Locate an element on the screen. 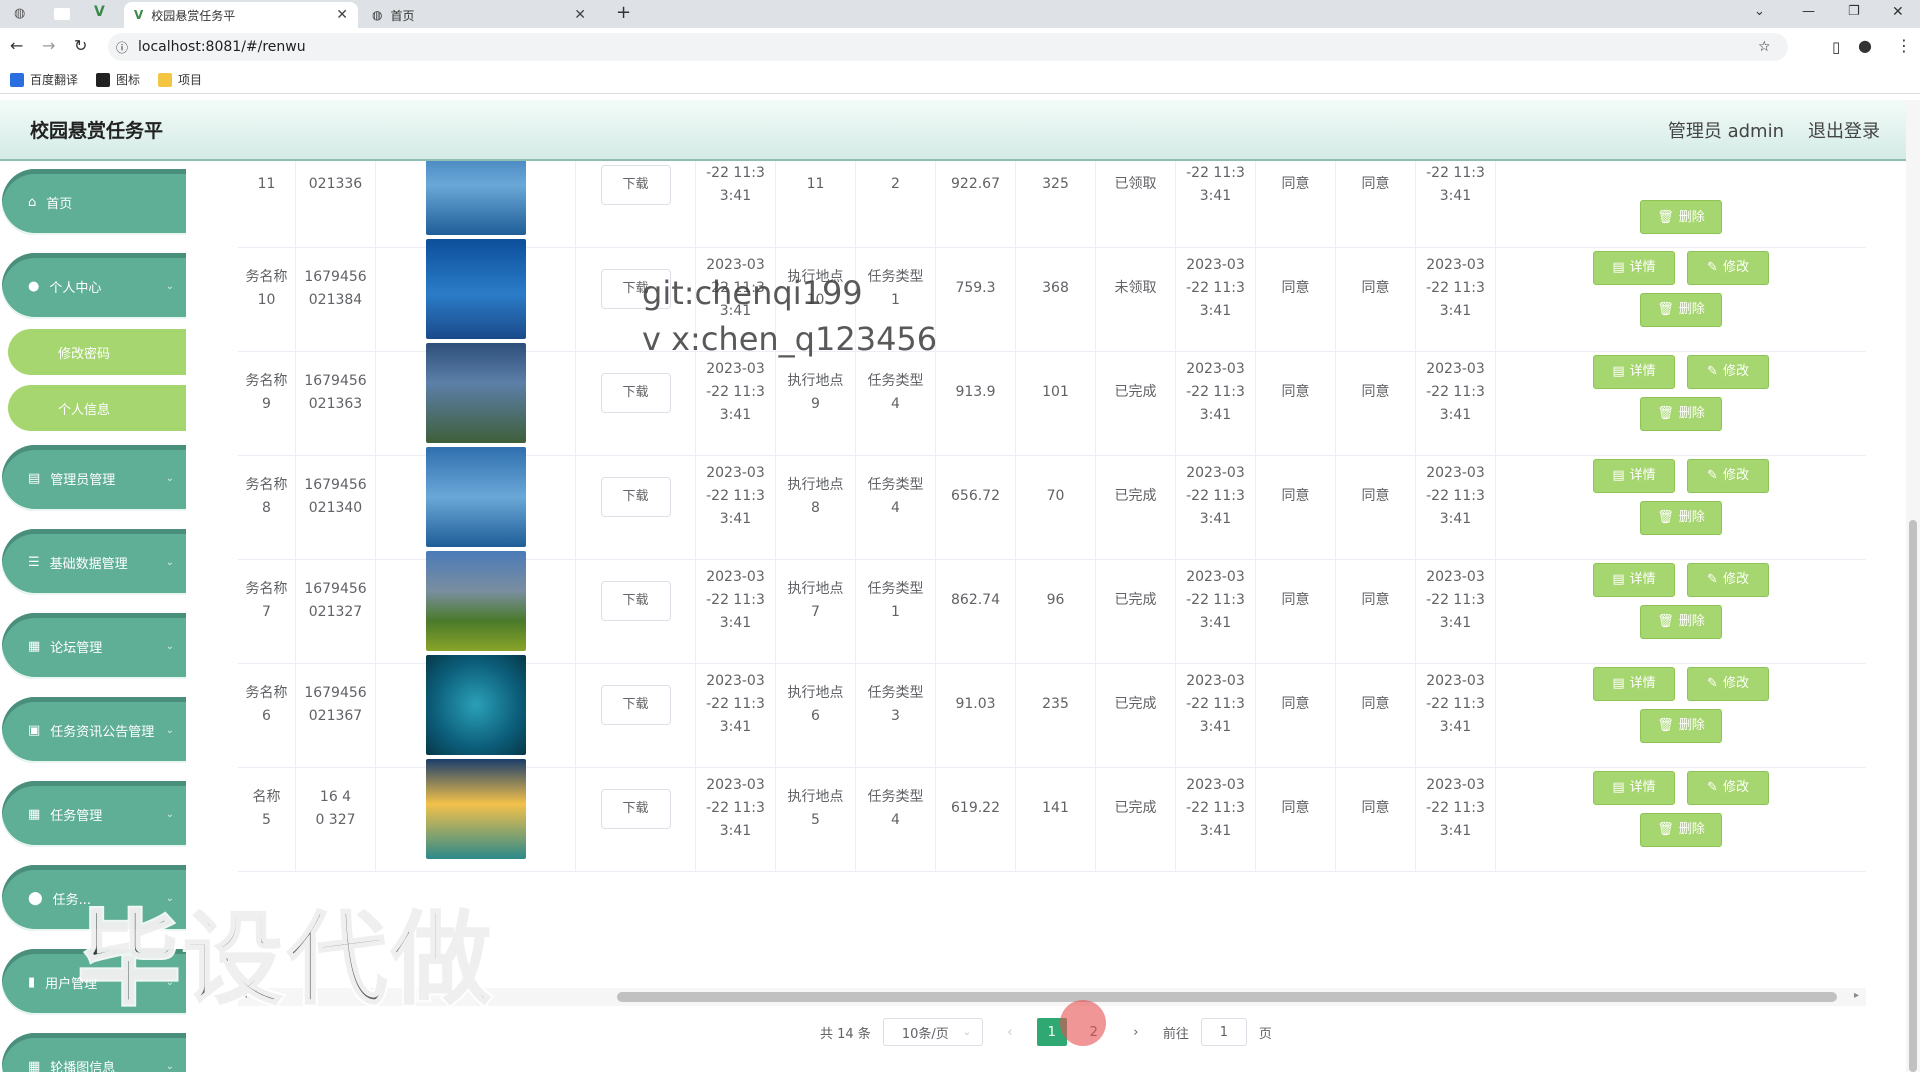 The height and width of the screenshot is (1072, 1920). new-tab-icon: + is located at coordinates (623, 12).